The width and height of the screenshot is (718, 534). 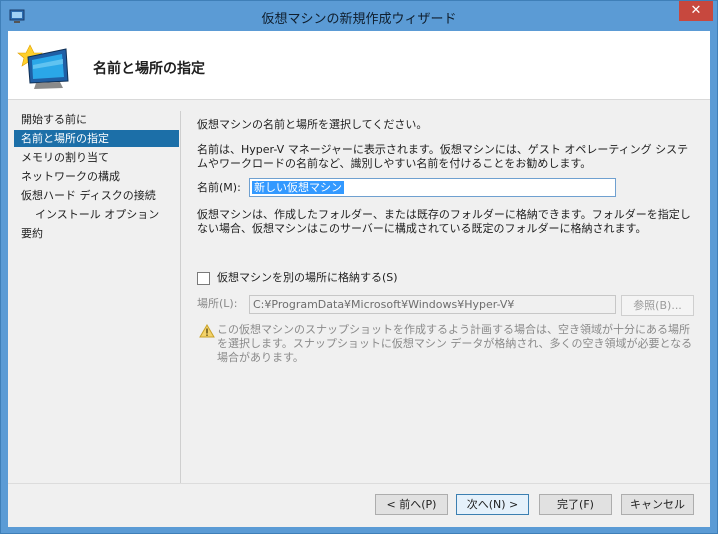 I want to click on warning-icon, so click(x=207, y=331).